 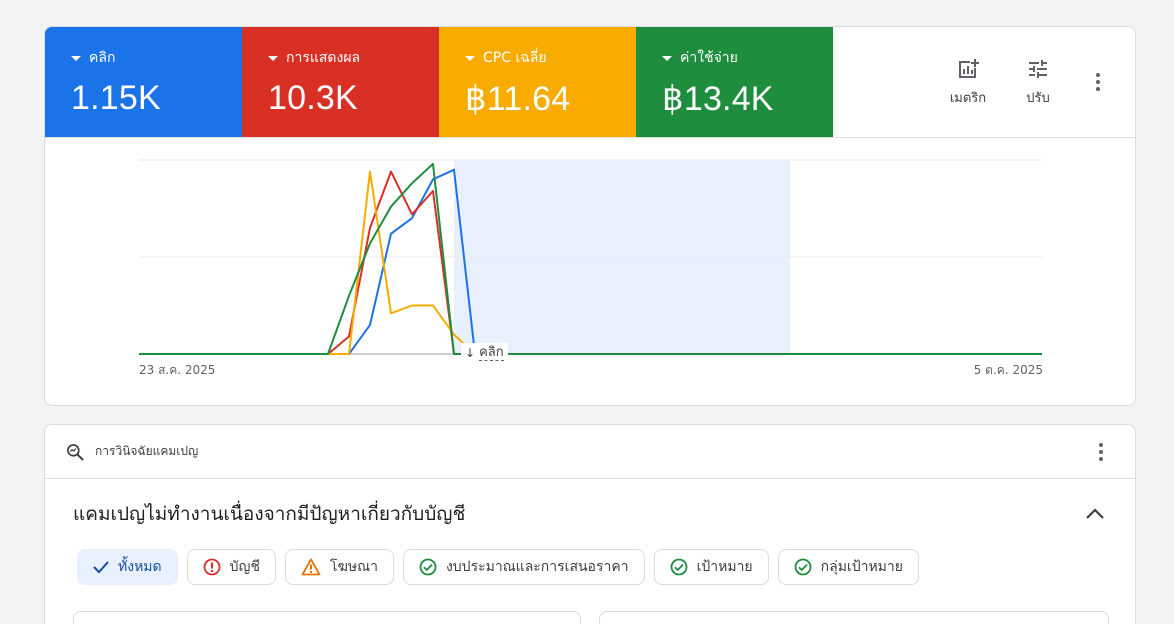 What do you see at coordinates (102, 58) in the screenshot?
I see `tile-clicks-name: คลิก` at bounding box center [102, 58].